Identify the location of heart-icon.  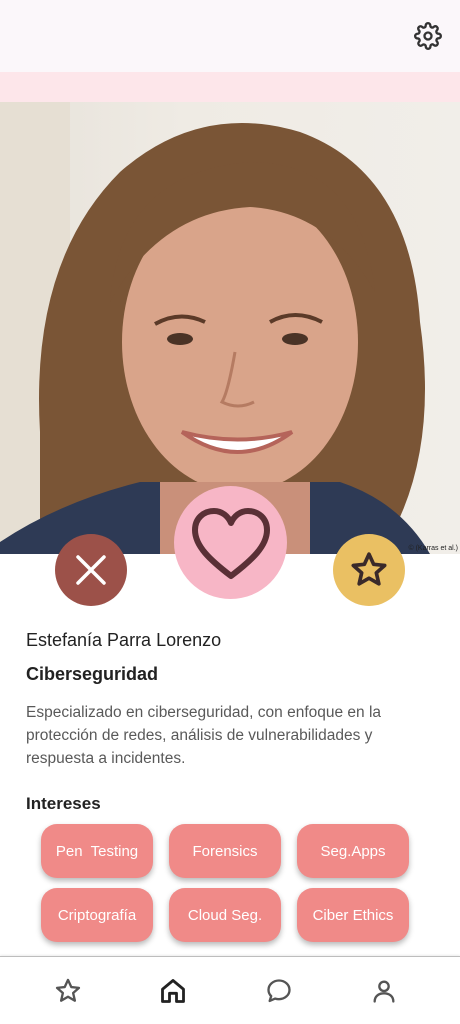
(230, 543).